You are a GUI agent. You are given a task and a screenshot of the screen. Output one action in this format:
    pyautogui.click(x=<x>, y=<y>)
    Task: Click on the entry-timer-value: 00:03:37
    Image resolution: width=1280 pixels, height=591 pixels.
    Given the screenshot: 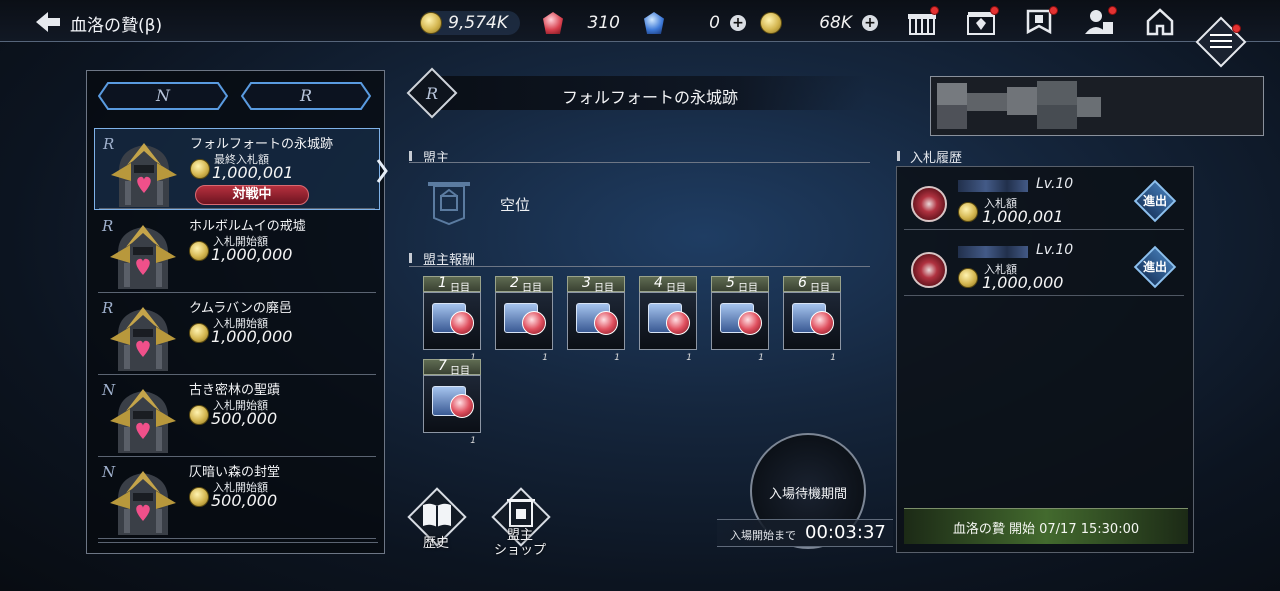 What is the action you would take?
    pyautogui.click(x=845, y=532)
    